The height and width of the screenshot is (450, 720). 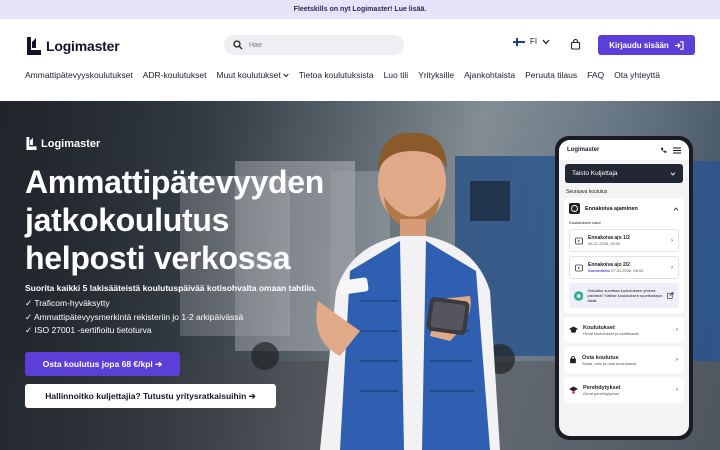 I want to click on language-code: FI, so click(x=534, y=41).